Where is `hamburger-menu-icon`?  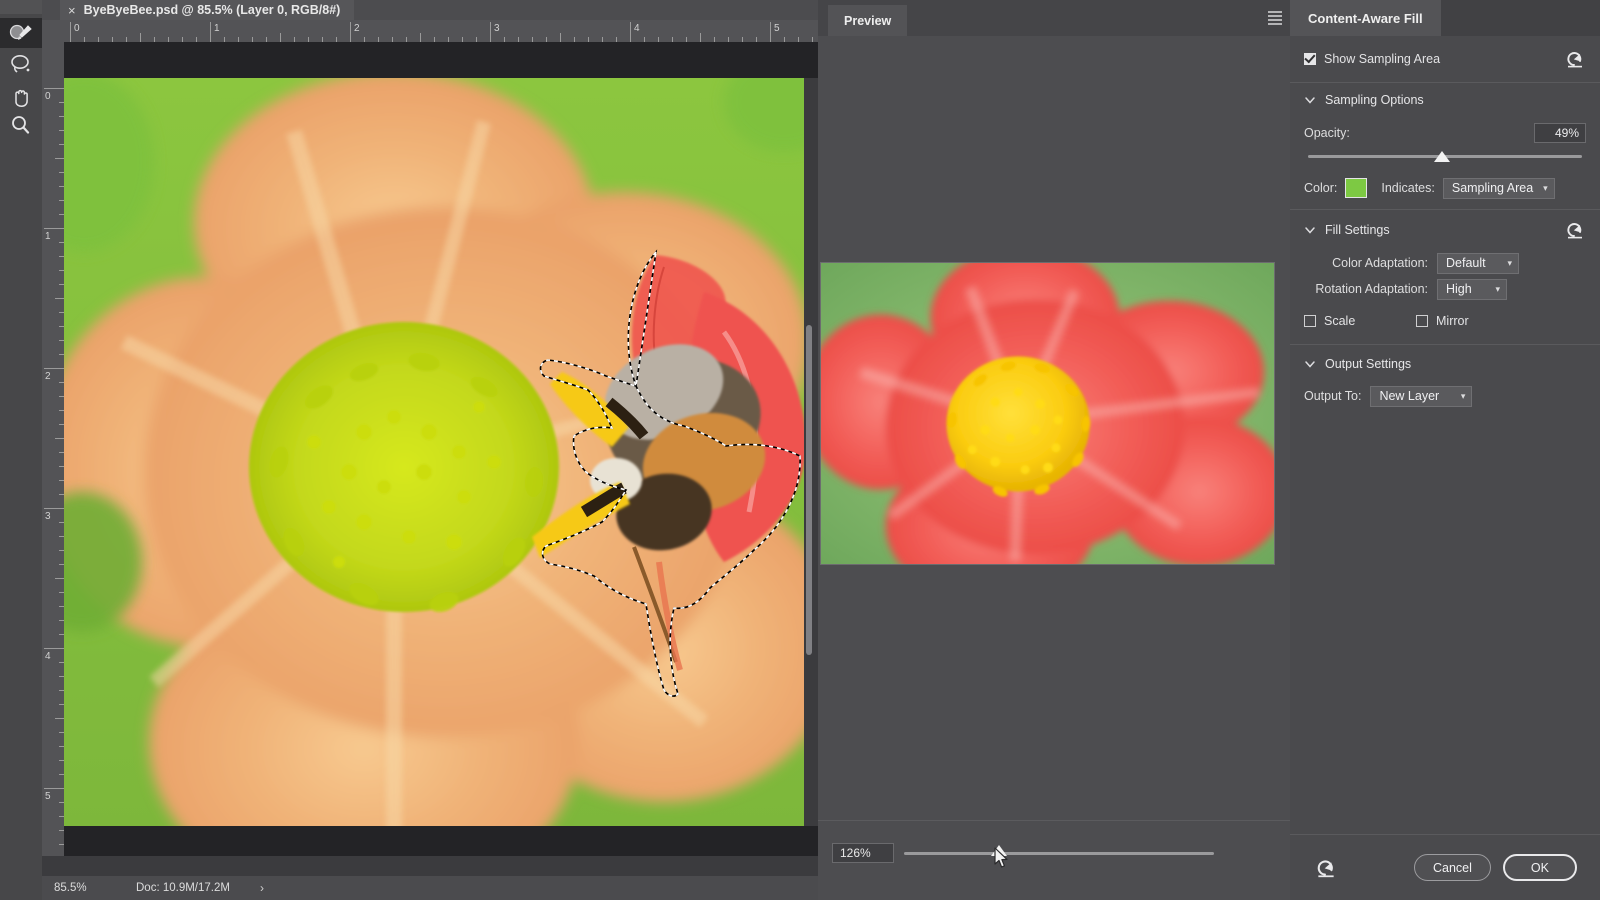
hamburger-menu-icon is located at coordinates (1275, 18).